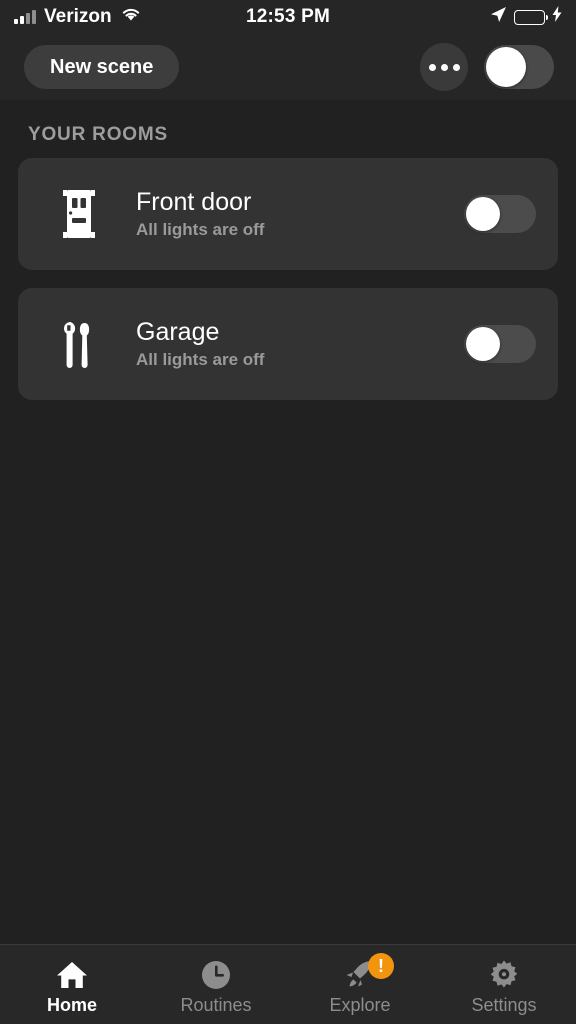  What do you see at coordinates (102, 67) in the screenshot?
I see `new-scene-button: New scene` at bounding box center [102, 67].